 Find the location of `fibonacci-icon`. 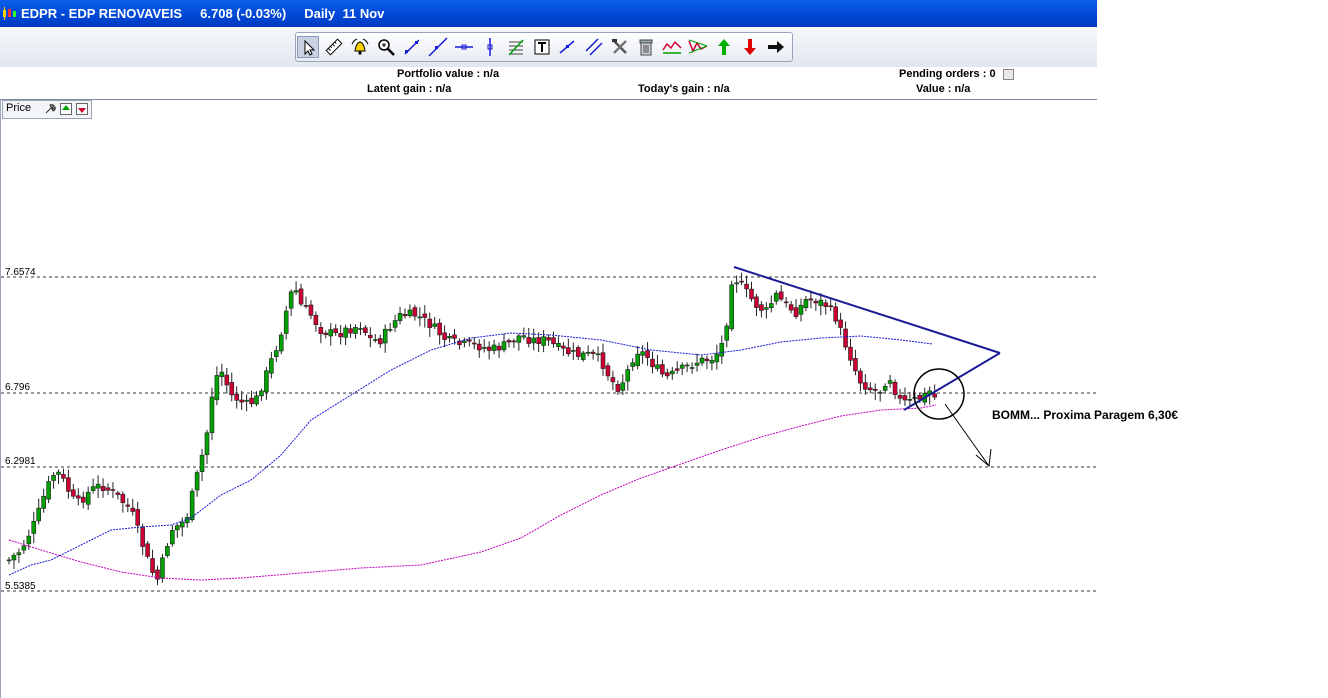

fibonacci-icon is located at coordinates (516, 47).